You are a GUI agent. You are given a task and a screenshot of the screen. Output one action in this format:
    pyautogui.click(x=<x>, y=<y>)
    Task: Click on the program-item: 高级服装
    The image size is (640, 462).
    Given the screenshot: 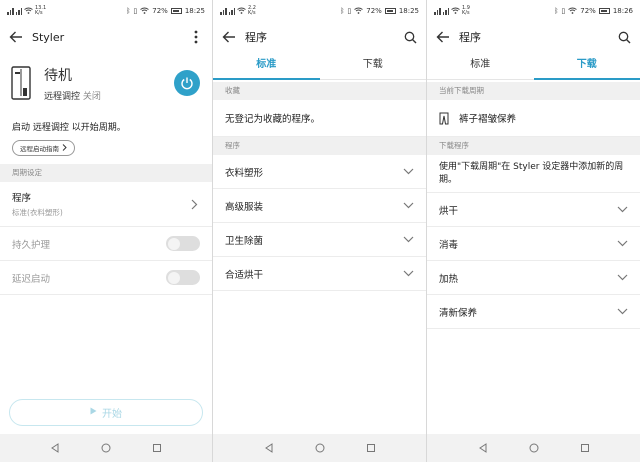 What is the action you would take?
    pyautogui.click(x=319, y=206)
    